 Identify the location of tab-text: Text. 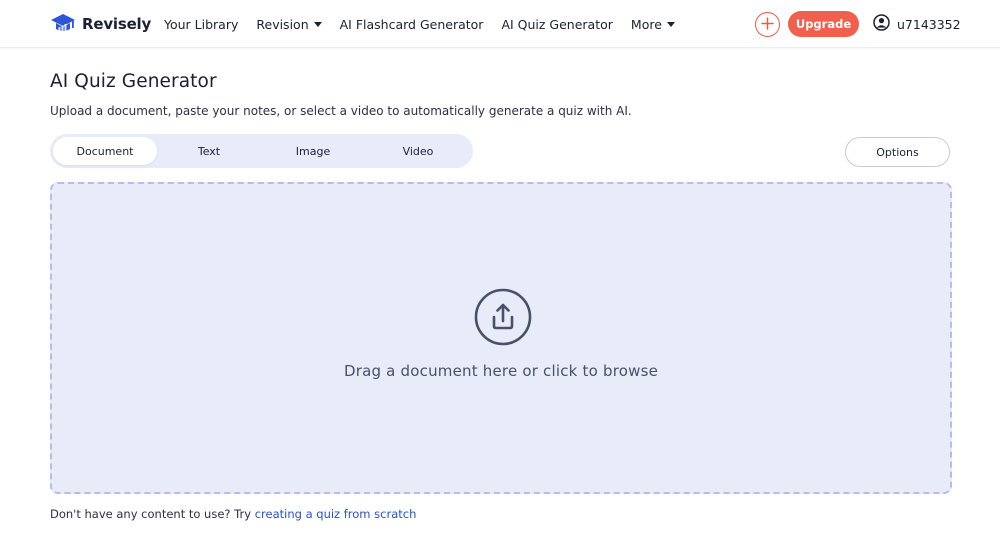
(209, 151).